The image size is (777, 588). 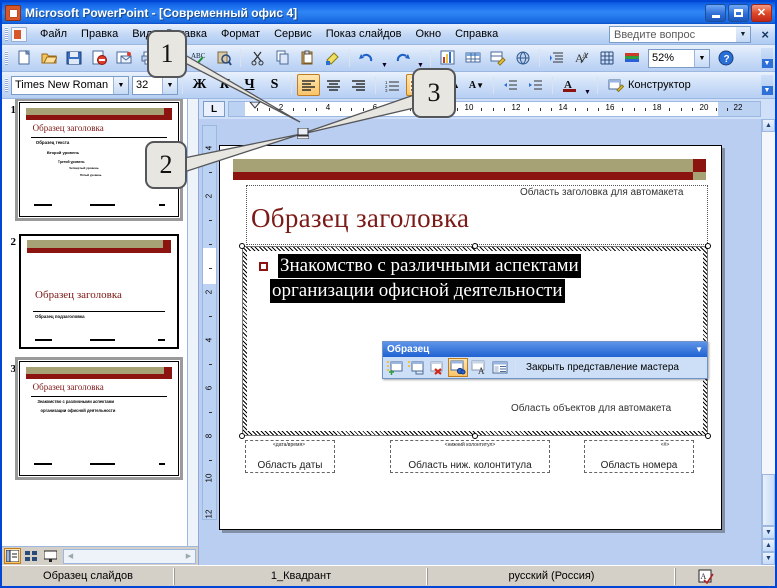 I want to click on bold-button: Ж, so click(x=199, y=85).